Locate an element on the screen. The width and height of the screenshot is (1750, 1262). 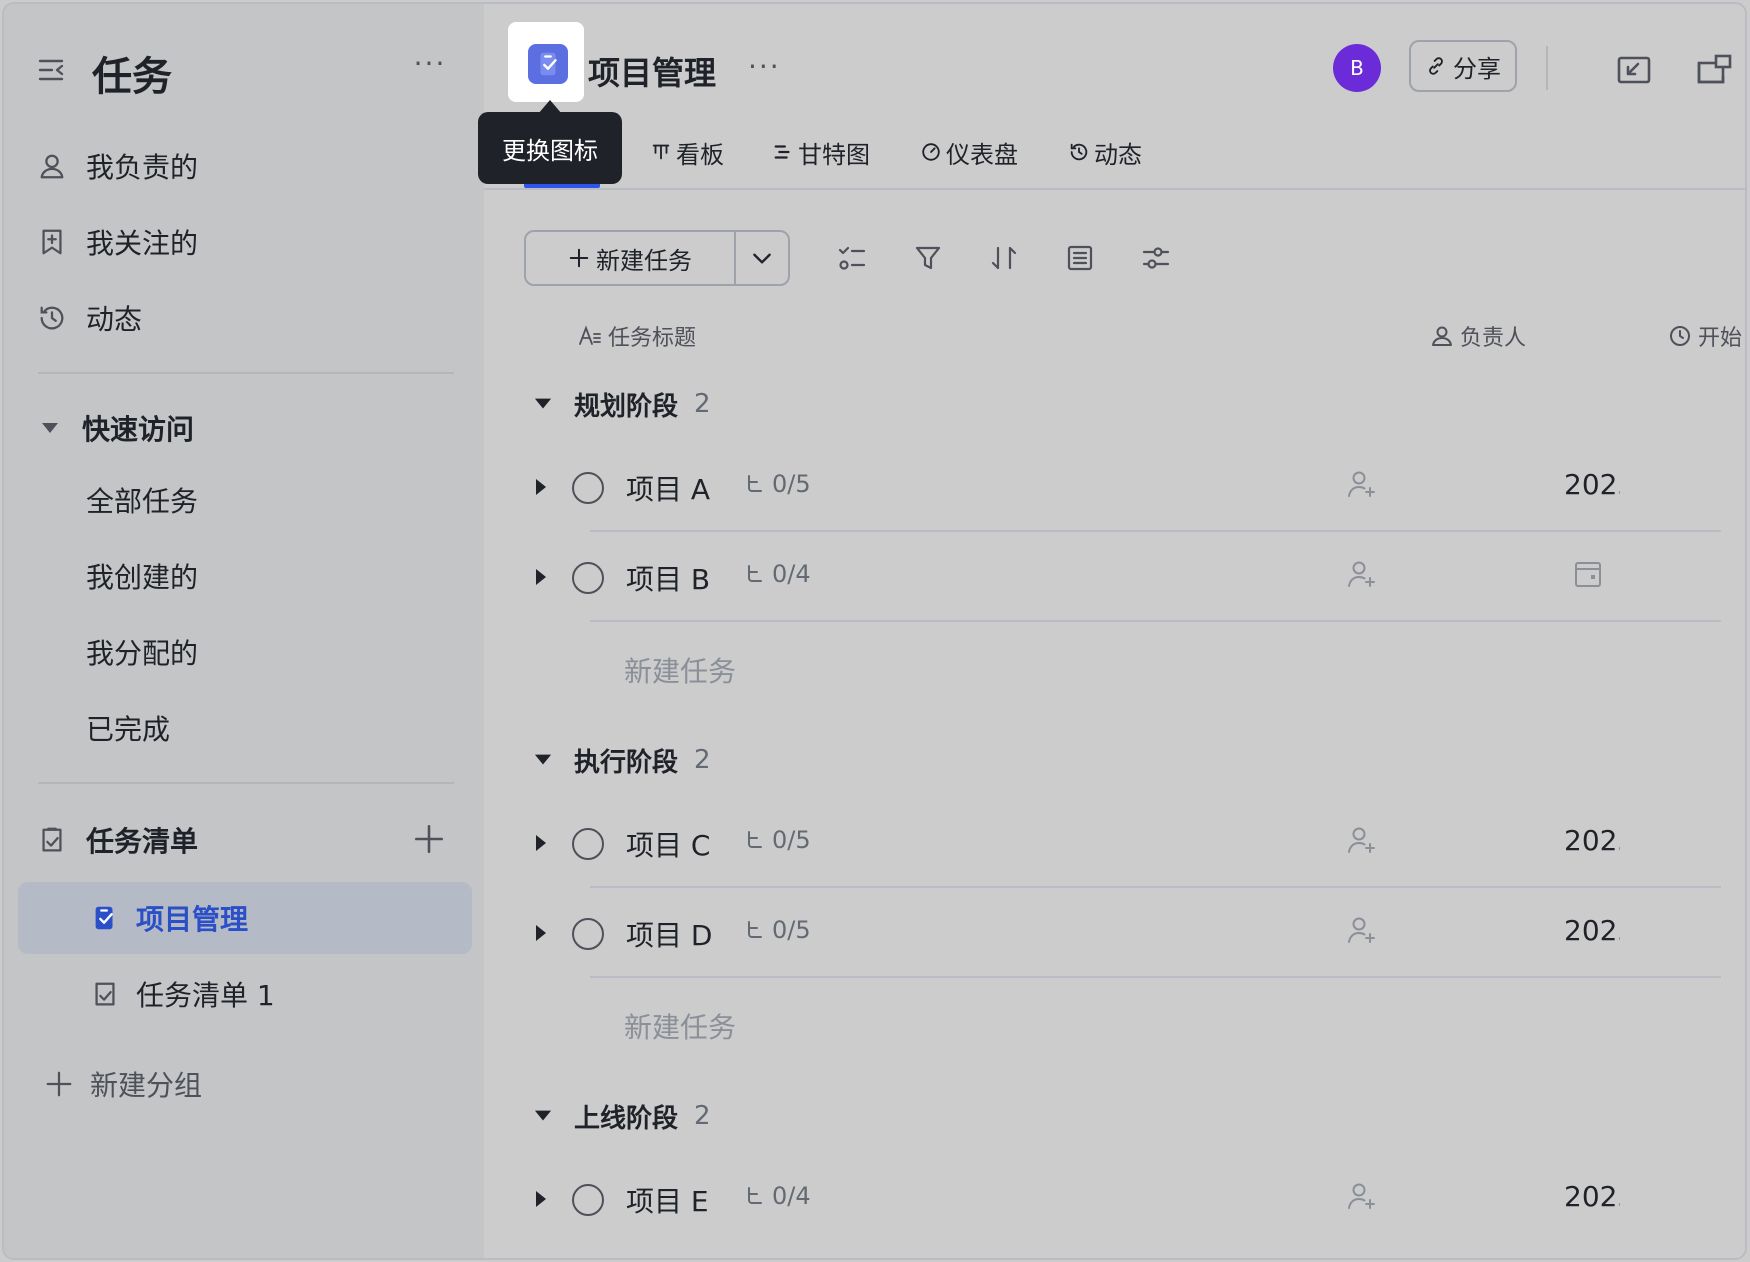
sidebar-item-label: 动态 is located at coordinates (114, 319).